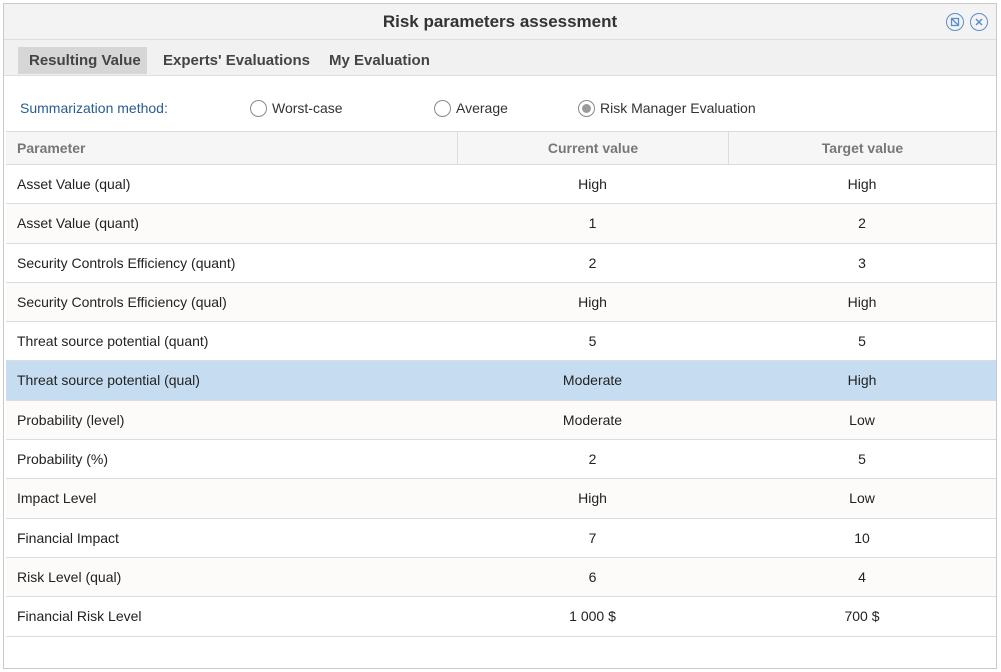  Describe the element at coordinates (955, 22) in the screenshot. I see `restore-icon` at that location.